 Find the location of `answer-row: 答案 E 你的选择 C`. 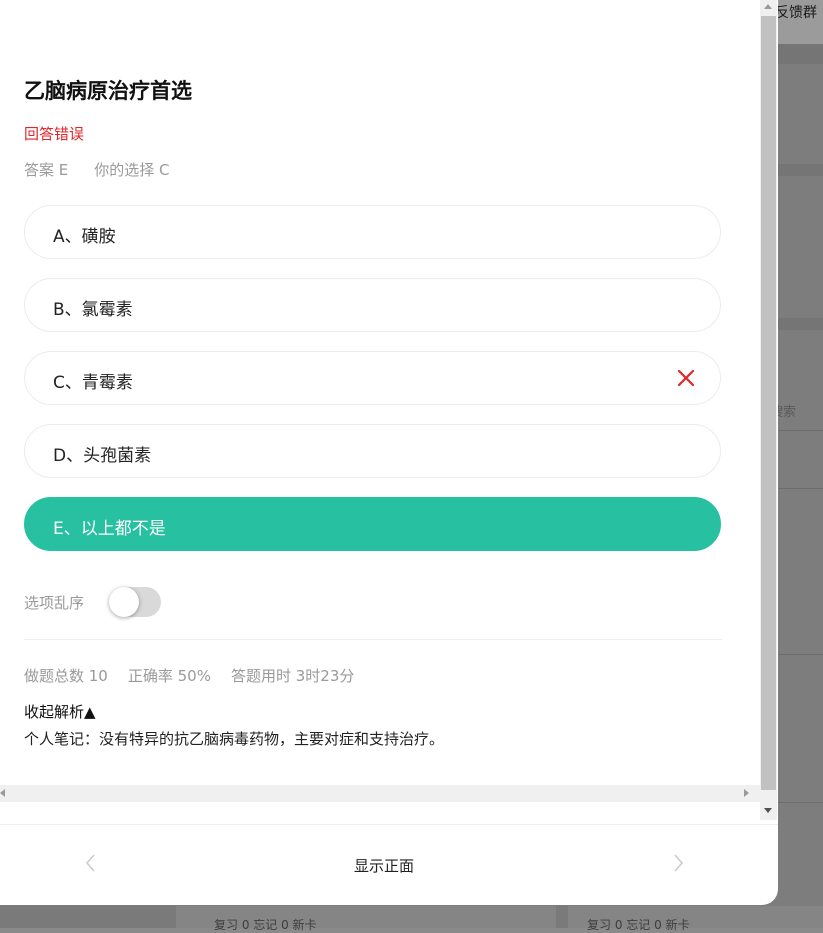

answer-row: 答案 E 你的选择 C is located at coordinates (110, 169).